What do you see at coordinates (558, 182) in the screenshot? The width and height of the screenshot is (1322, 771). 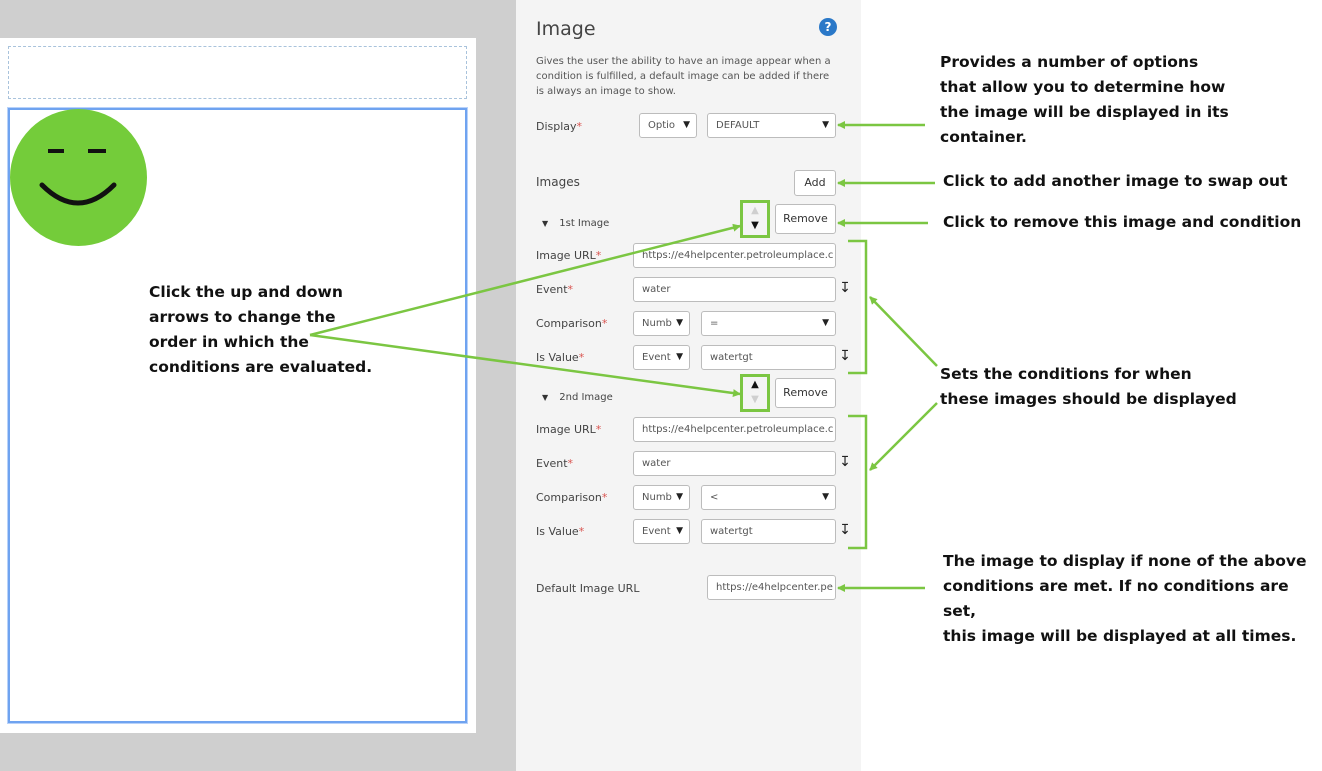 I see `images-section-label: Images` at bounding box center [558, 182].